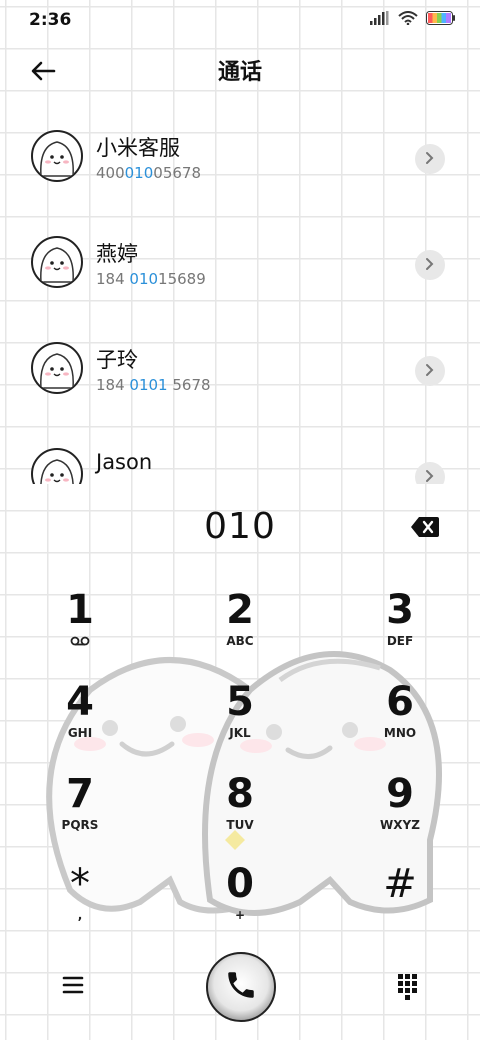  Describe the element at coordinates (400, 884) in the screenshot. I see `key-digit: #` at that location.